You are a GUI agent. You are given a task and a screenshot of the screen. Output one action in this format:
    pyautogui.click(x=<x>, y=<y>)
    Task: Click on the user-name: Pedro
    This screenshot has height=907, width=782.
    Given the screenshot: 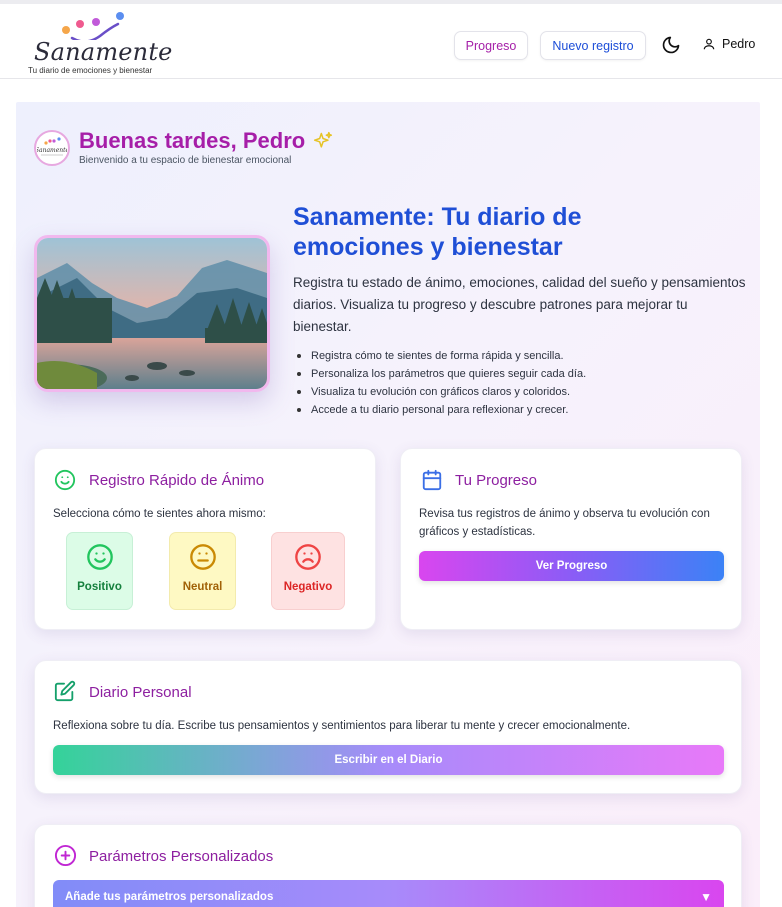 What is the action you would take?
    pyautogui.click(x=739, y=44)
    